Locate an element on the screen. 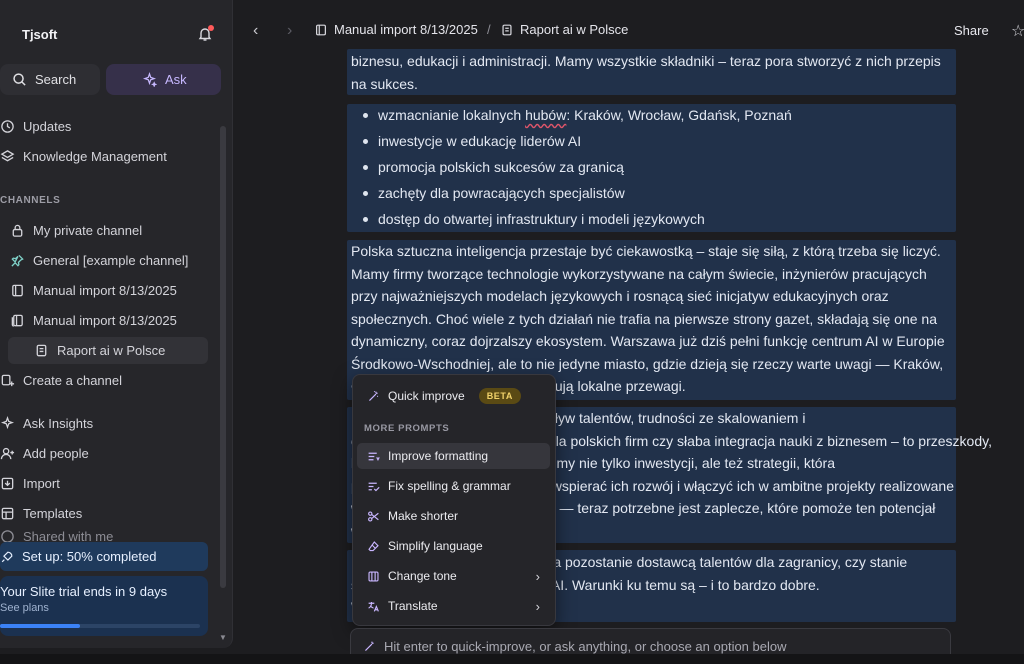 The width and height of the screenshot is (1024, 664). scissors-icon is located at coordinates (373, 516).